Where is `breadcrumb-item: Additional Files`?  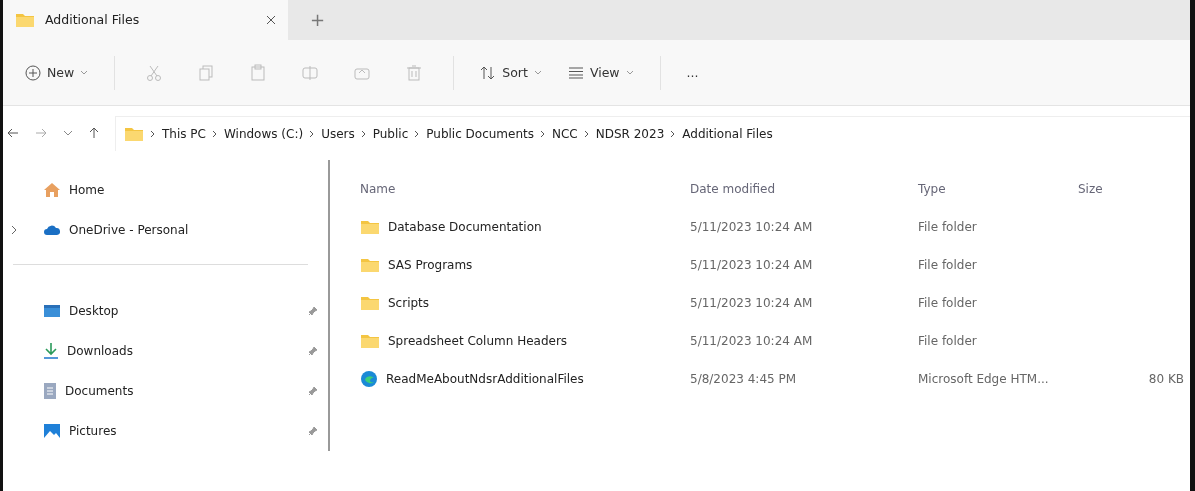
breadcrumb-item: Additional Files is located at coordinates (727, 133).